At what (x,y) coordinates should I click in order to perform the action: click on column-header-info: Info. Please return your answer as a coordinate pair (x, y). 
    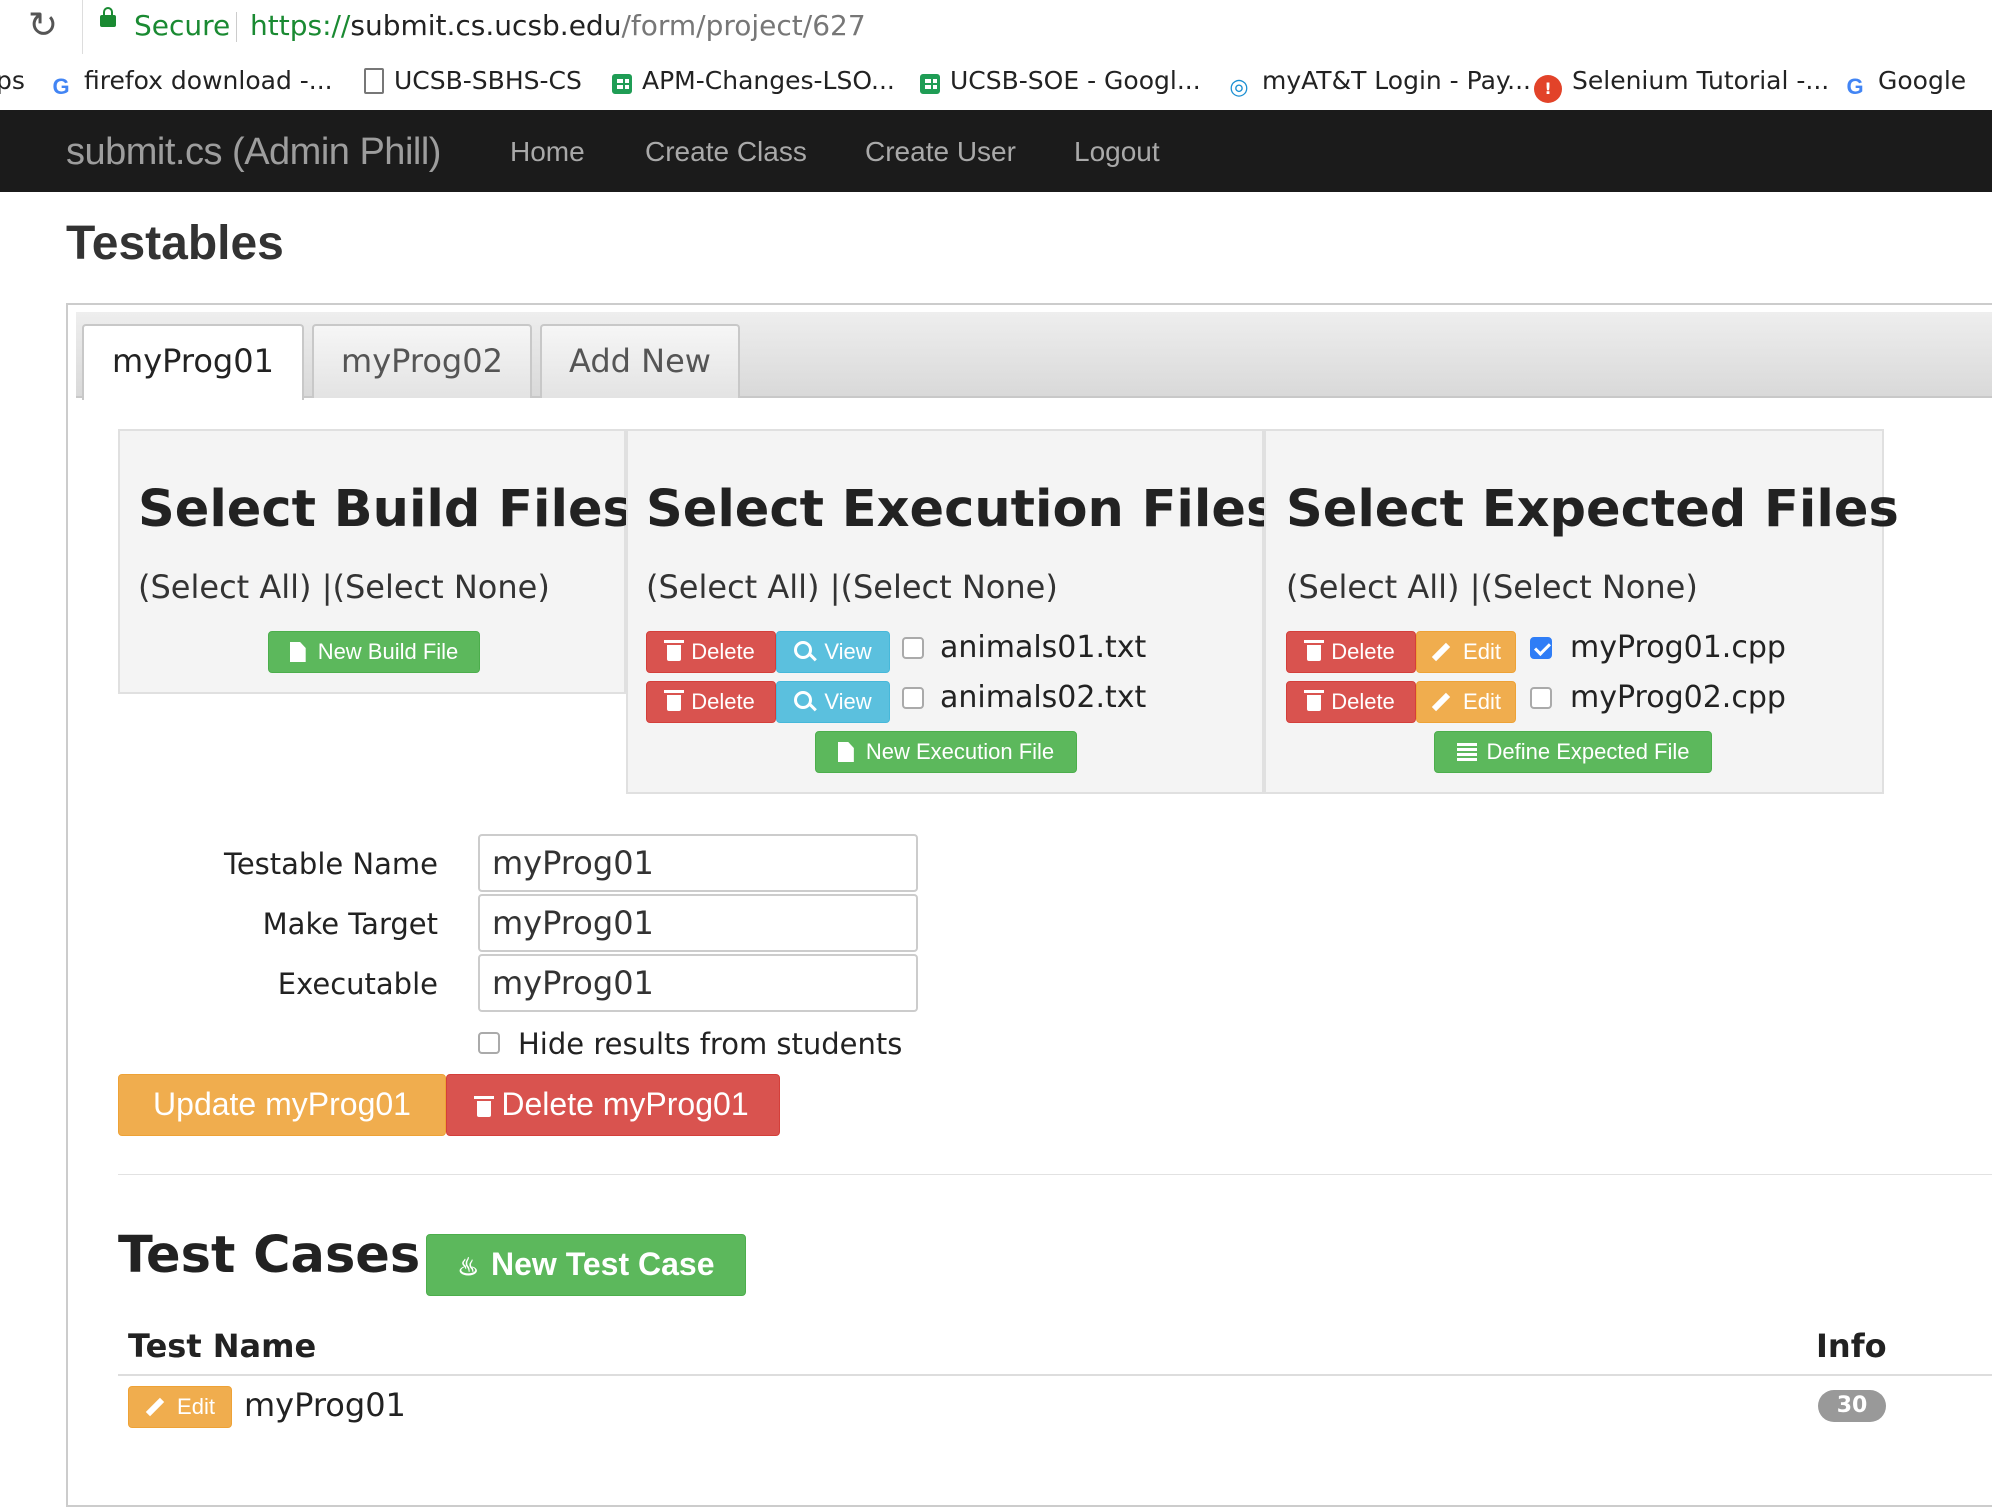
    Looking at the image, I should click on (1851, 1346).